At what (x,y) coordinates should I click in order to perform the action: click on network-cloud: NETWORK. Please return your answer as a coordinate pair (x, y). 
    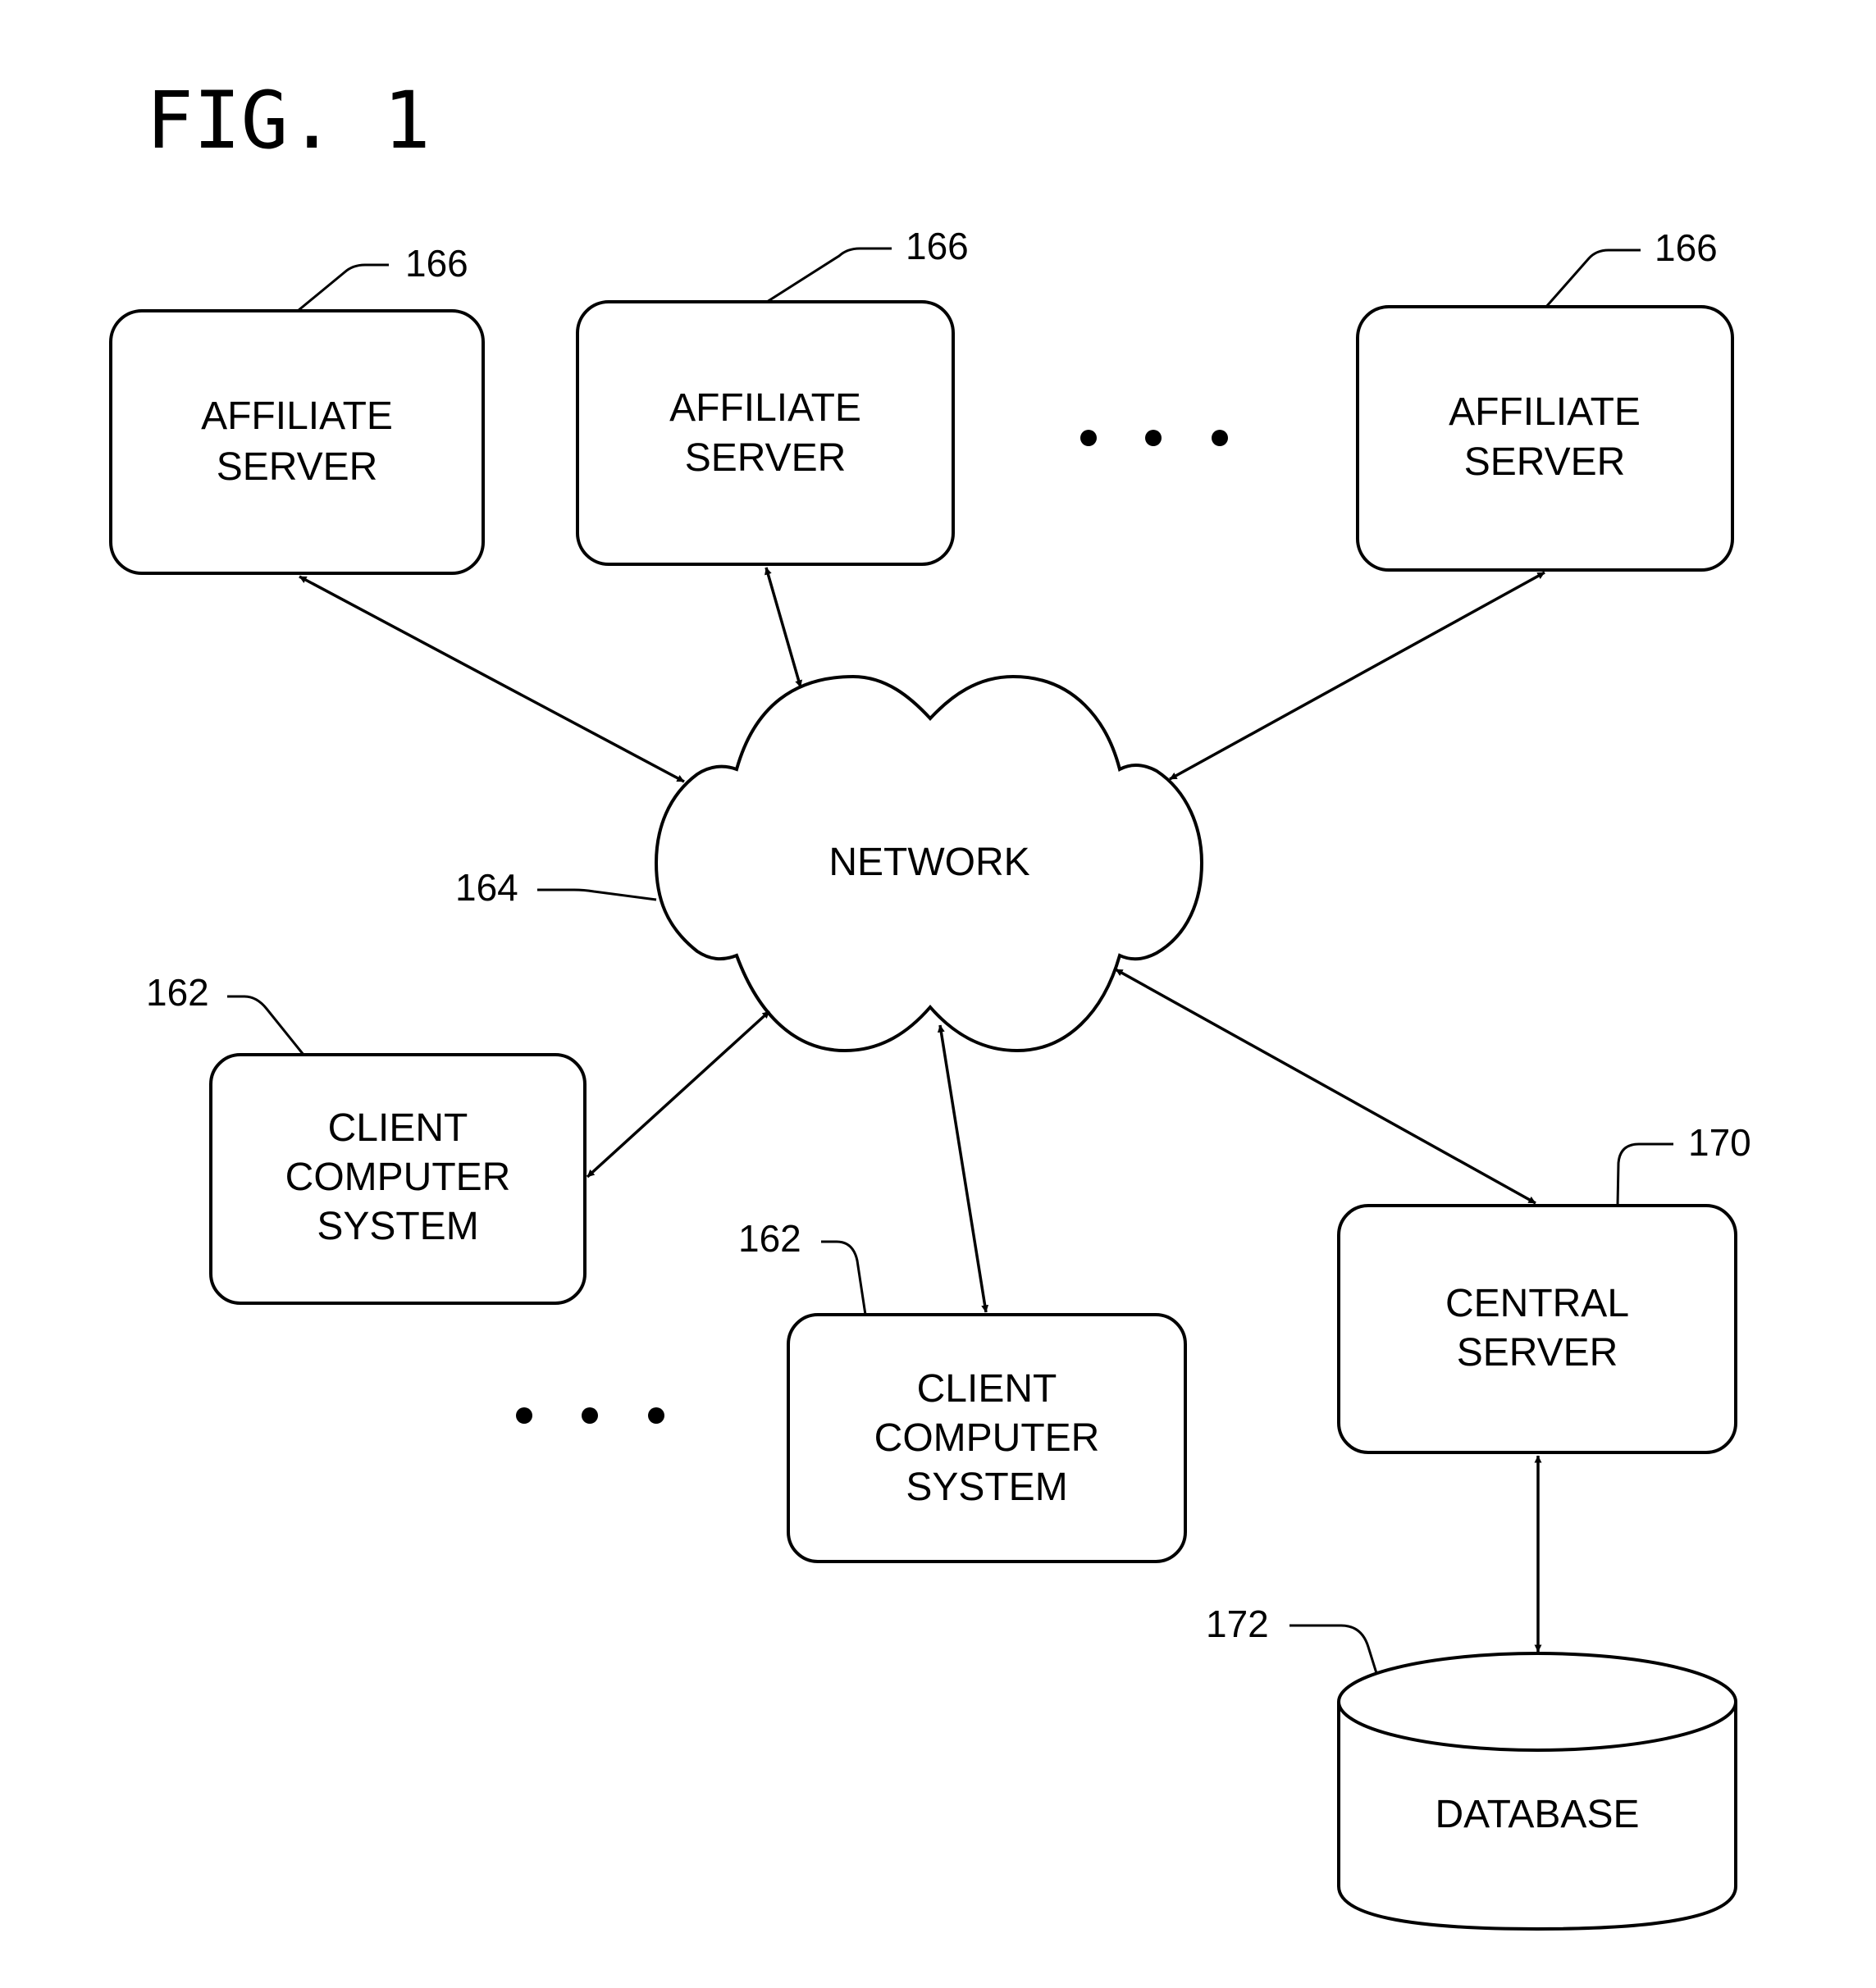
    Looking at the image, I should click on (929, 863).